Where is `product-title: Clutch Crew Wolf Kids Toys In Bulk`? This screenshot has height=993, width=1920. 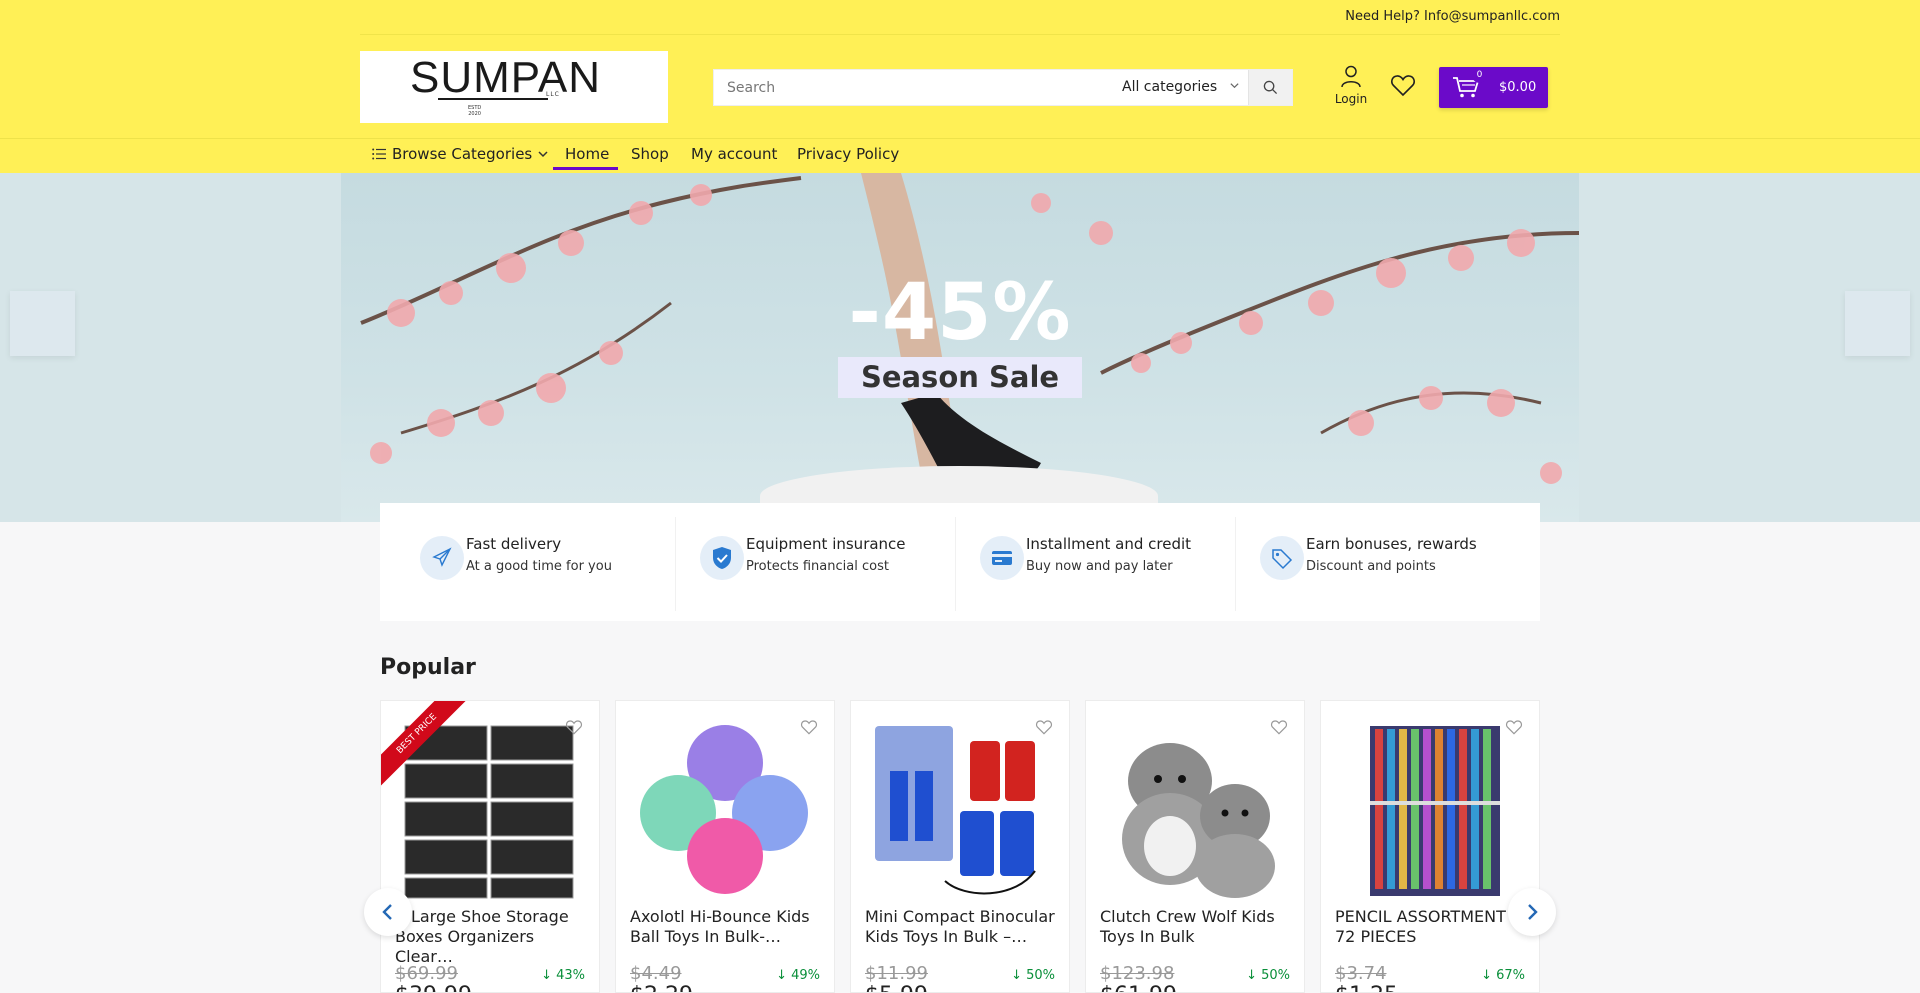 product-title: Clutch Crew Wolf Kids Toys In Bulk is located at coordinates (1197, 927).